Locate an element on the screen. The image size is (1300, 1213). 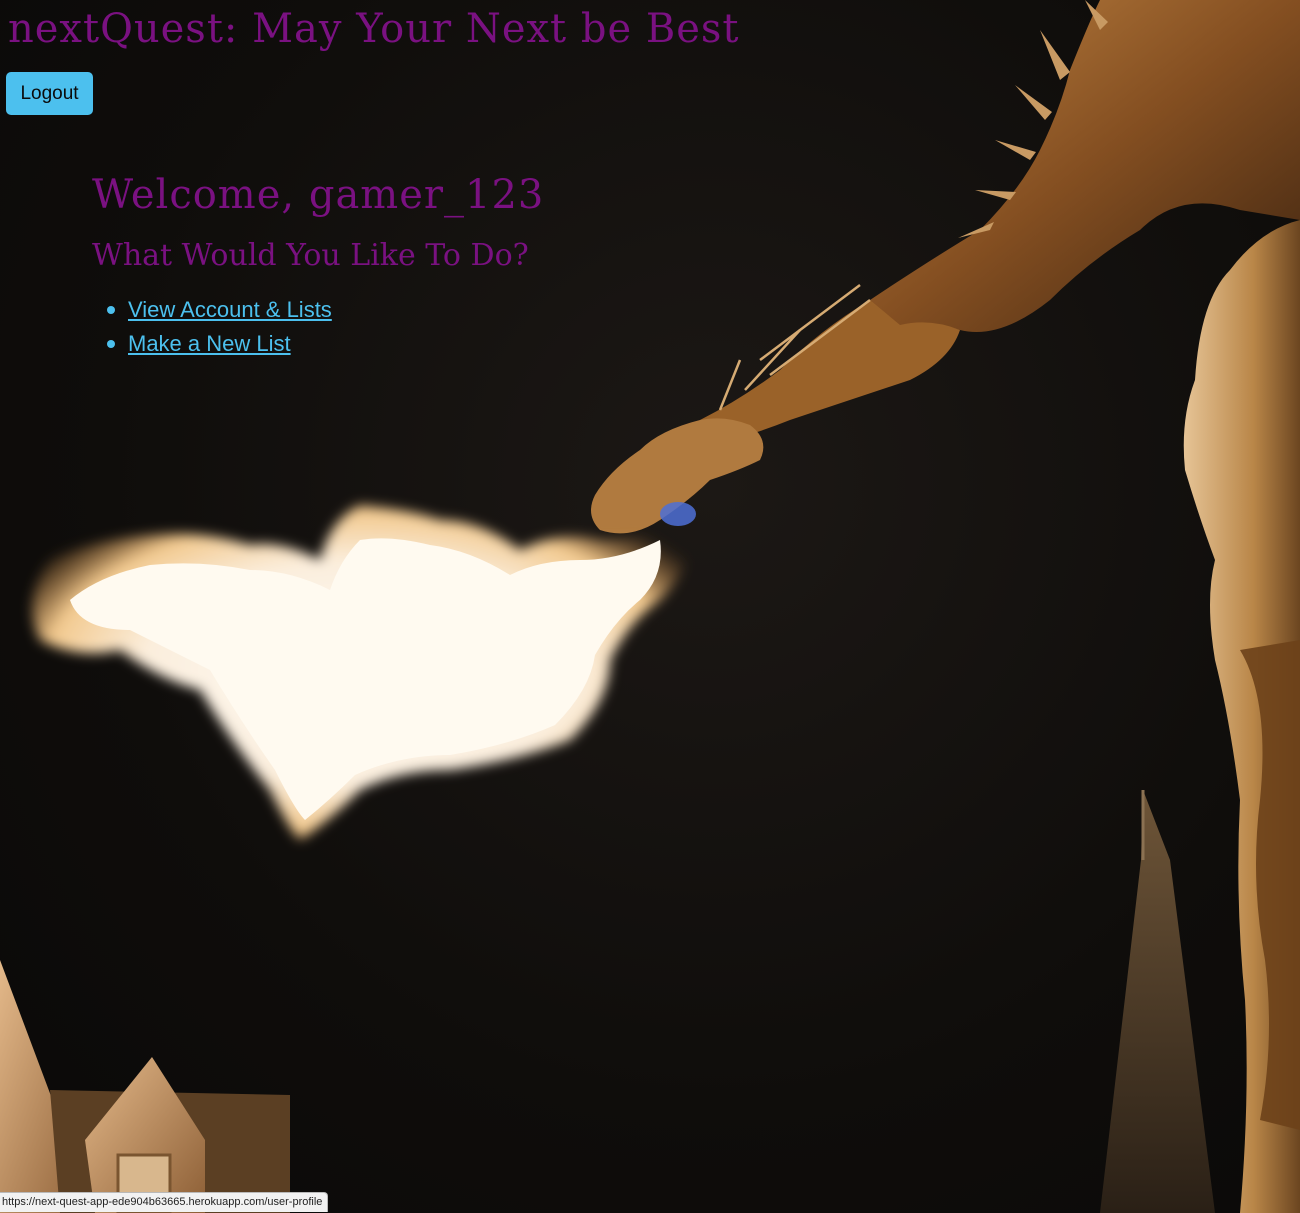
list-item: Make a New List is located at coordinates (219, 345).